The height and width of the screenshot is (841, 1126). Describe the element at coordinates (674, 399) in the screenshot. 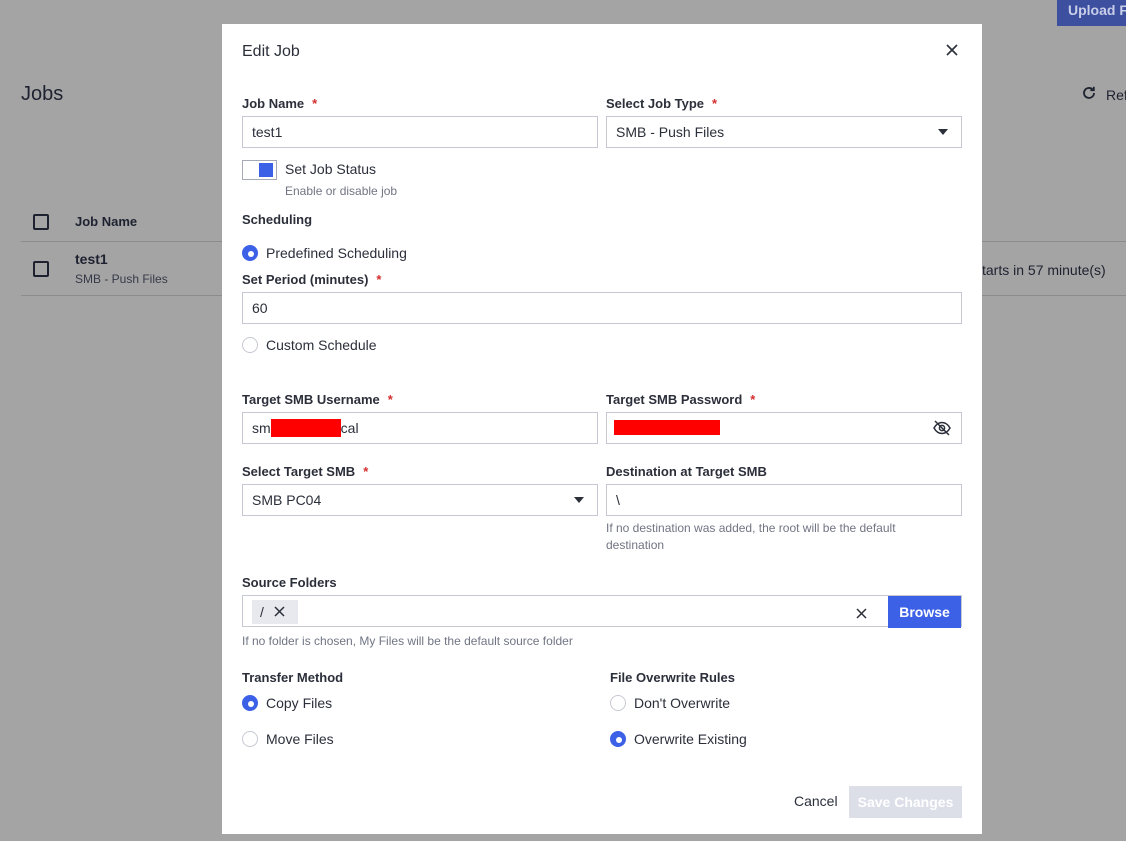

I see `password-label-text: Target SMB Password` at that location.